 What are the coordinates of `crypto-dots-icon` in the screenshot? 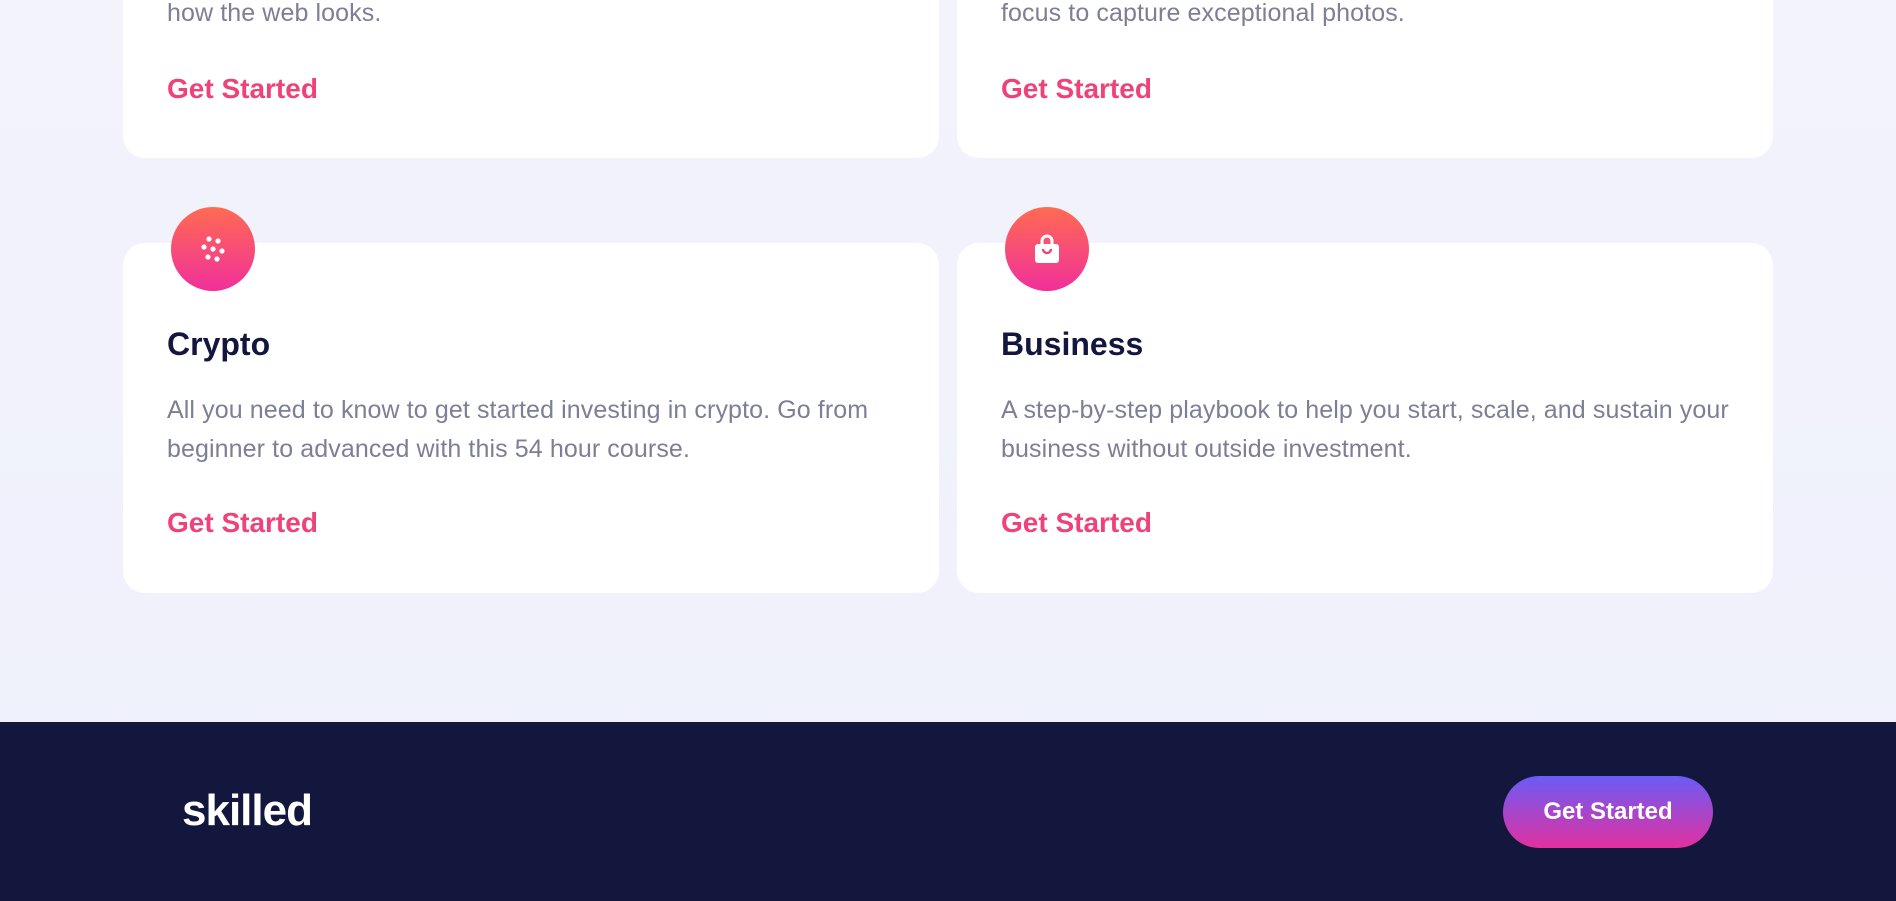 It's located at (213, 249).